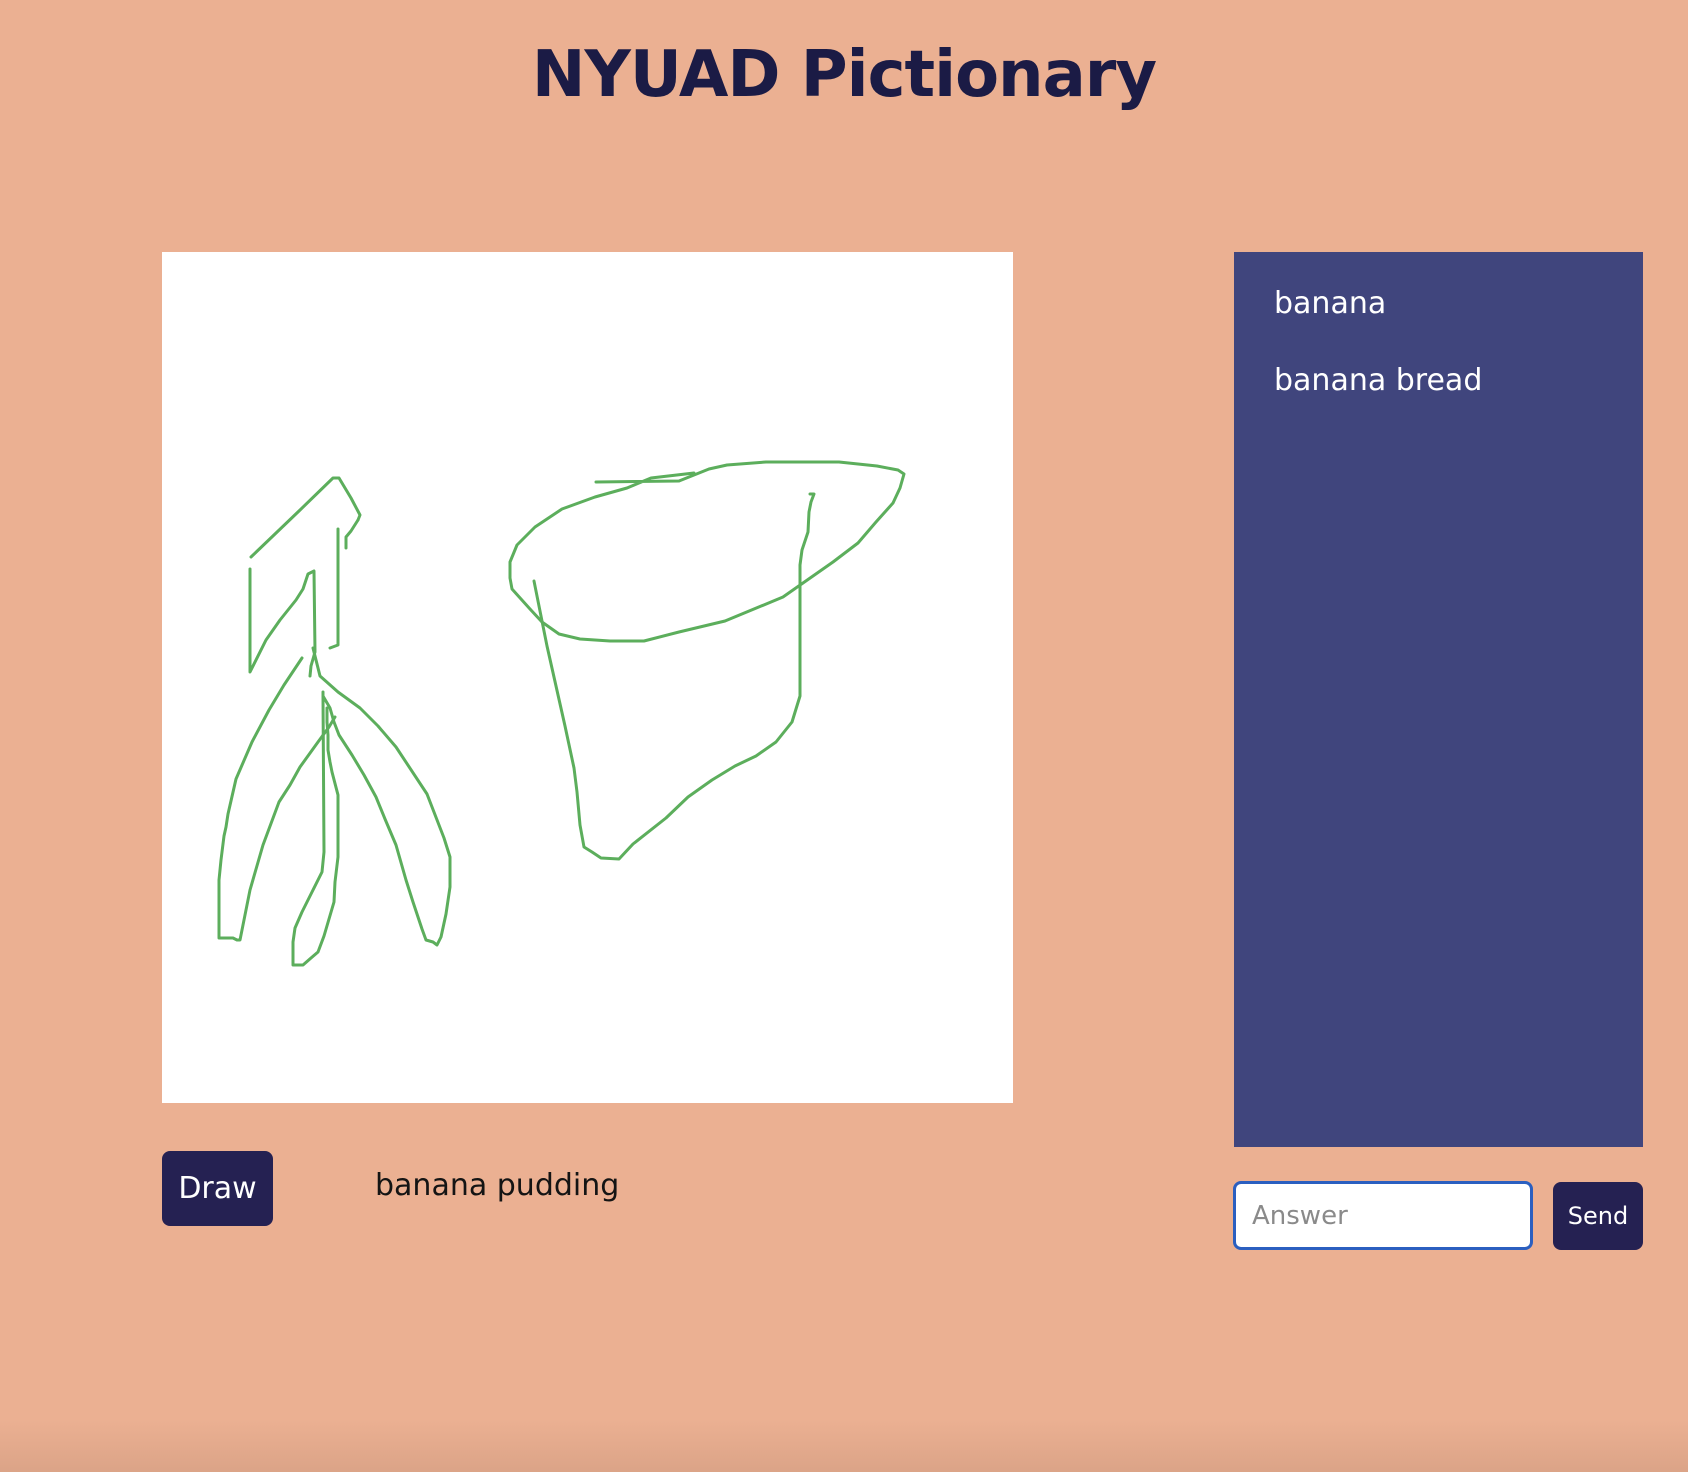 Image resolution: width=1688 pixels, height=1472 pixels. What do you see at coordinates (217, 1188) in the screenshot?
I see `draw-button: Draw` at bounding box center [217, 1188].